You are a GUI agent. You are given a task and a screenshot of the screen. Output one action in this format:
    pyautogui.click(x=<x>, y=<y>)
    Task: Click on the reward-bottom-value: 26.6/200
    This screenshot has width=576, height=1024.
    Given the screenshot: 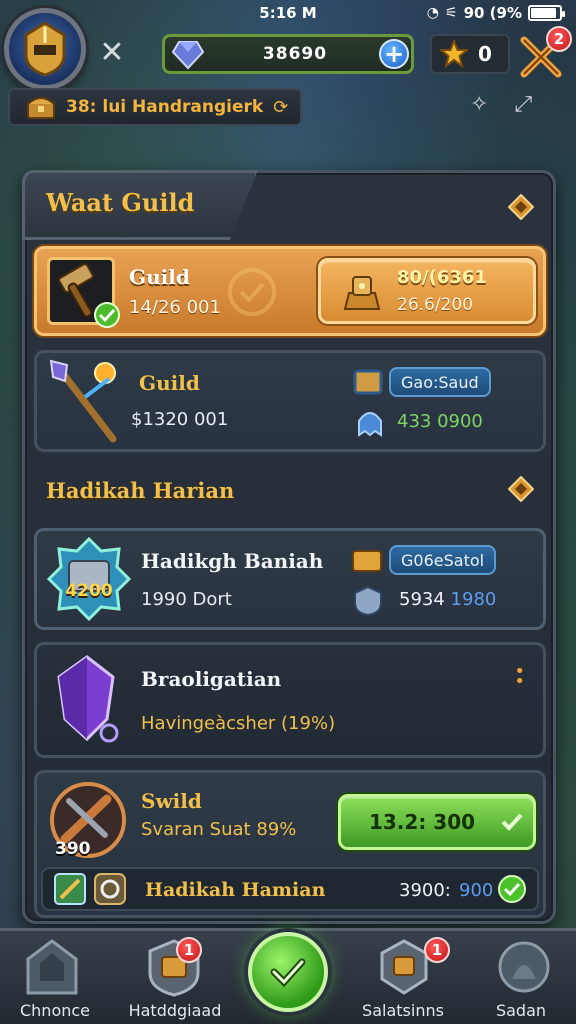 What is the action you would take?
    pyautogui.click(x=435, y=305)
    